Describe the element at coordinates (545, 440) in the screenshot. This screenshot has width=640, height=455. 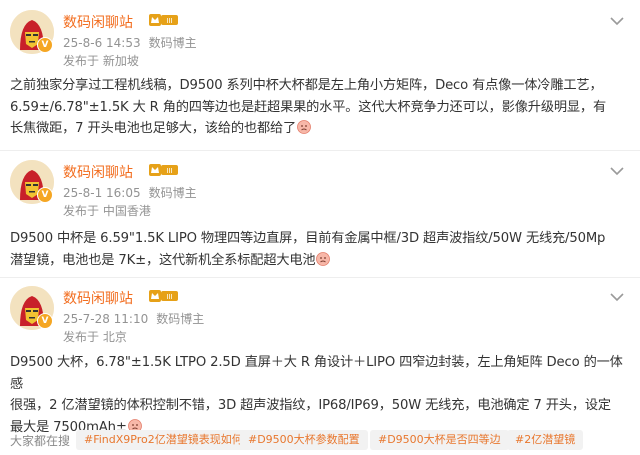
I see `topic-chip: #2亿潜望镜` at that location.